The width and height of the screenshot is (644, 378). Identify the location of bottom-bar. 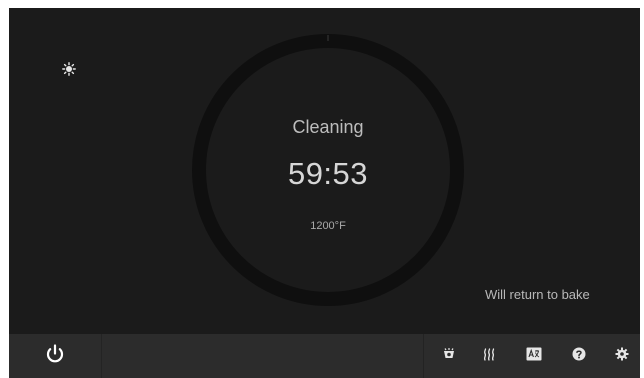
(324, 356).